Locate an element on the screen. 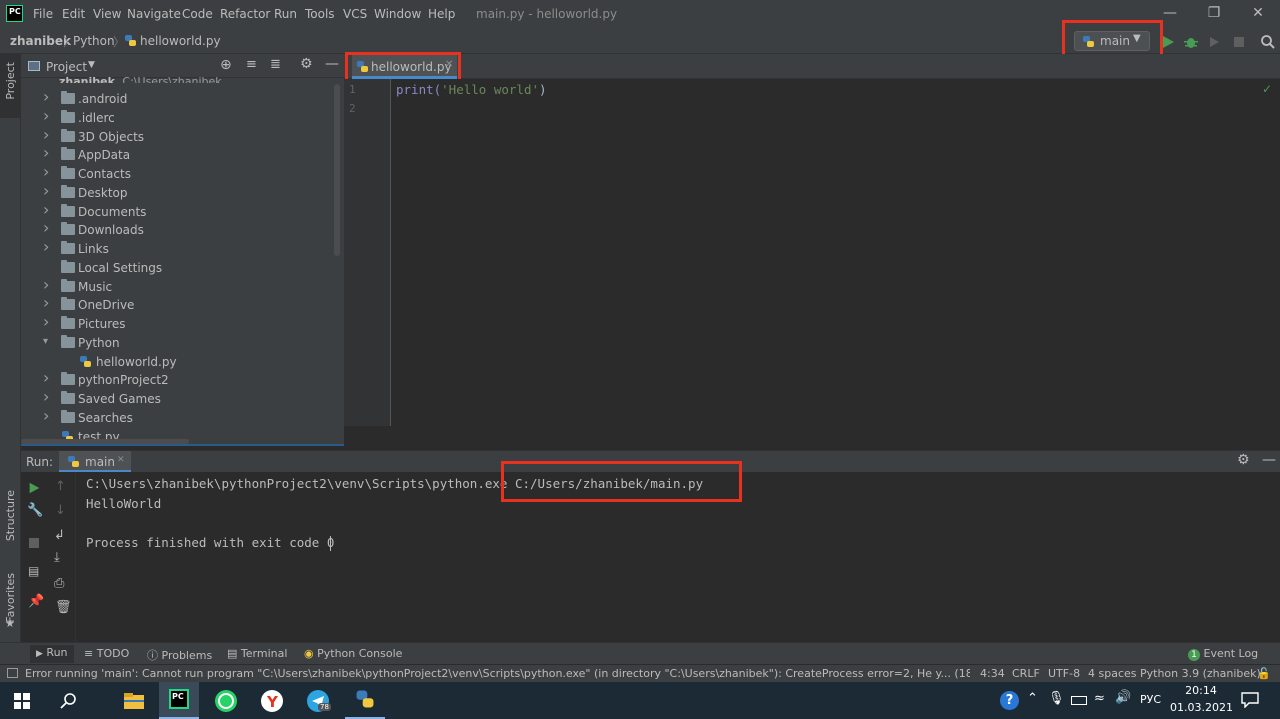 This screenshot has width=1280, height=719. tree-item: › .idlerc is located at coordinates (182, 116).